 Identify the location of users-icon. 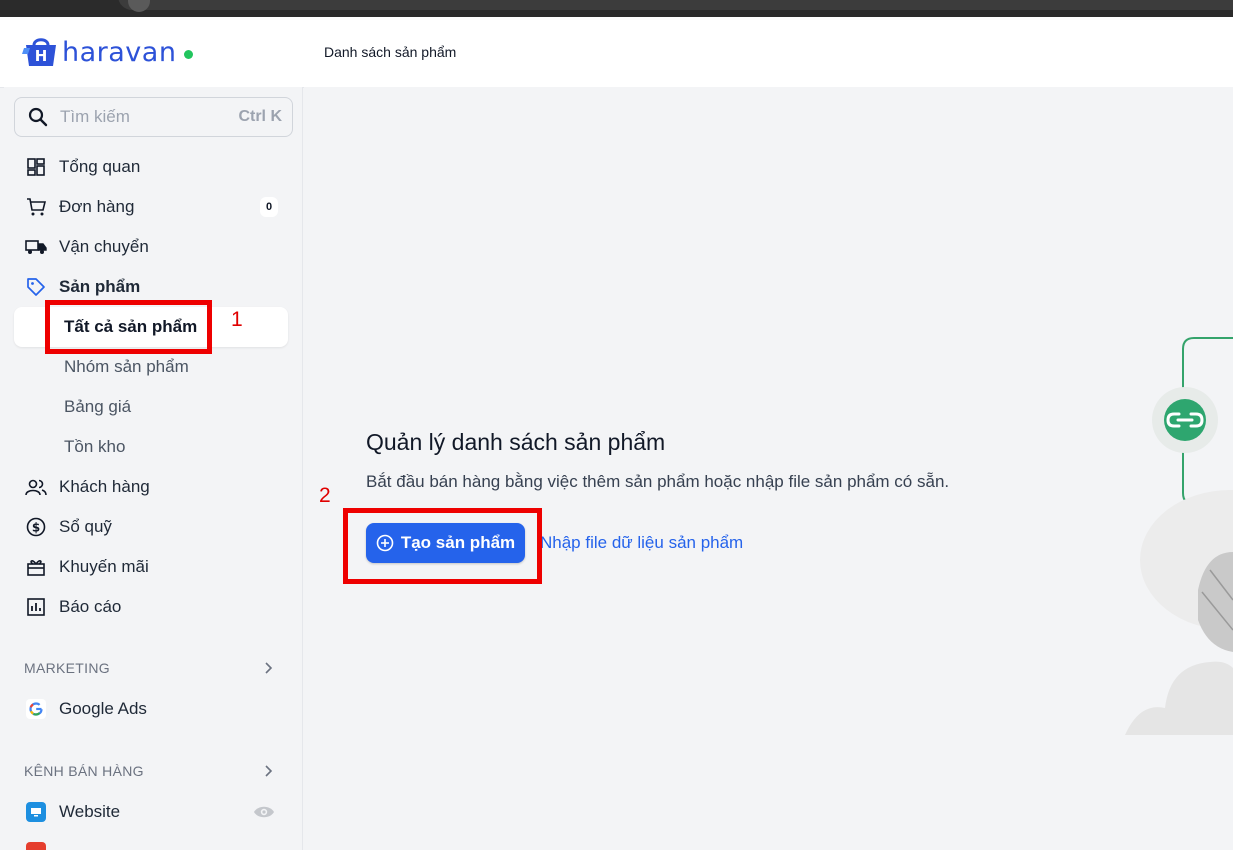
(36, 487).